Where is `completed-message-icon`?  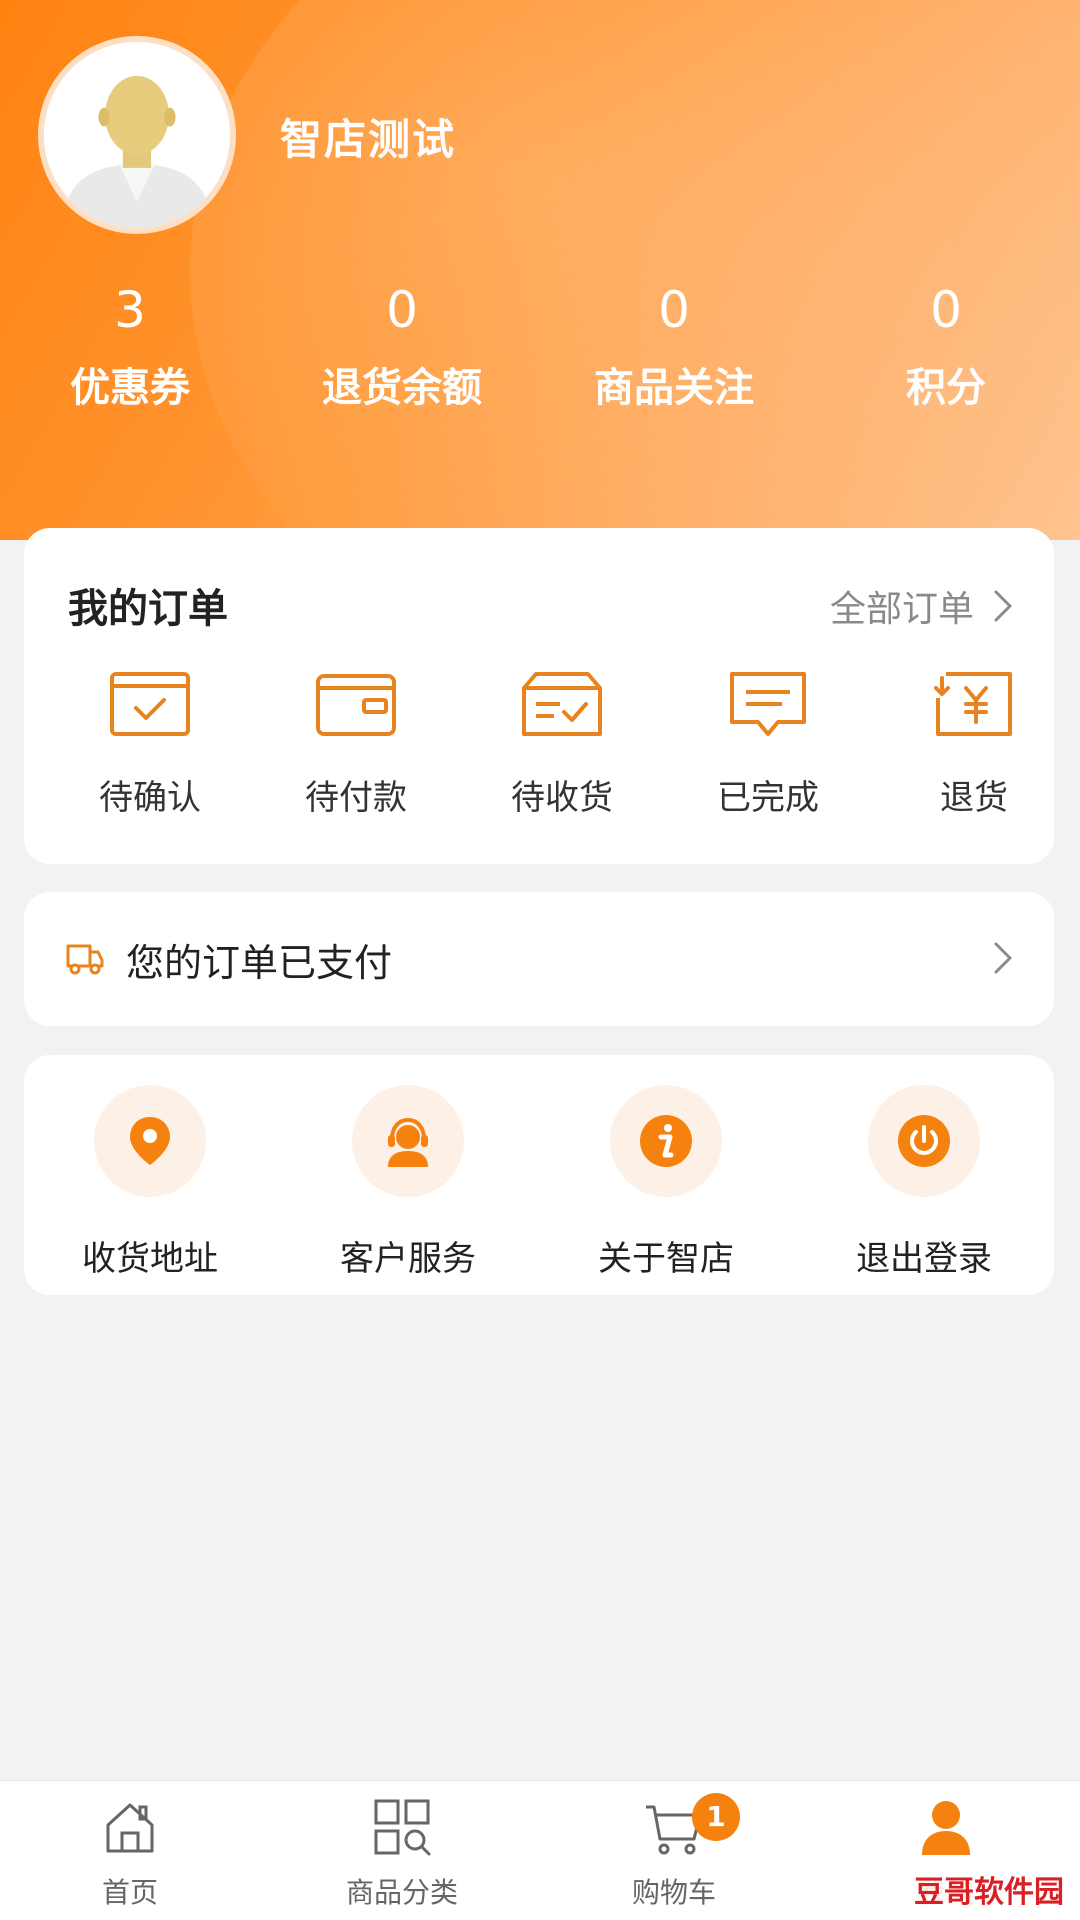 completed-message-icon is located at coordinates (768, 704).